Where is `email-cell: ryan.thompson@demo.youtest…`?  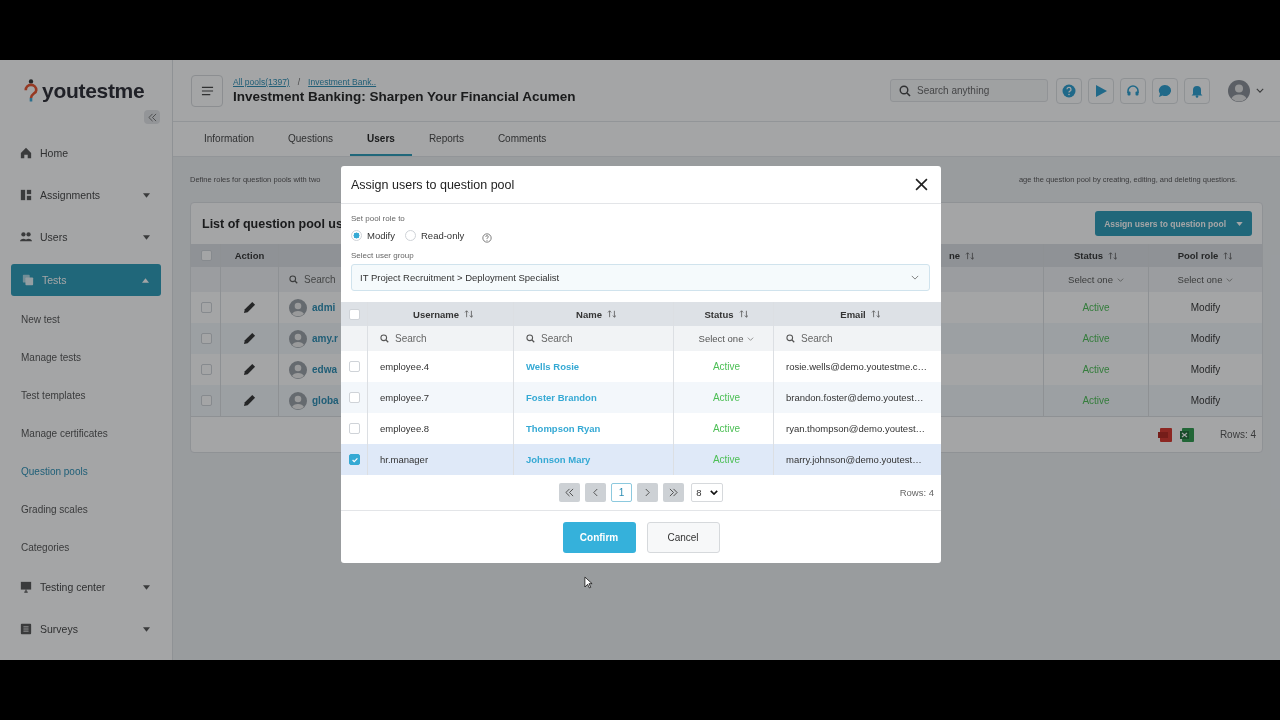 email-cell: ryan.thompson@demo.youtest… is located at coordinates (856, 428).